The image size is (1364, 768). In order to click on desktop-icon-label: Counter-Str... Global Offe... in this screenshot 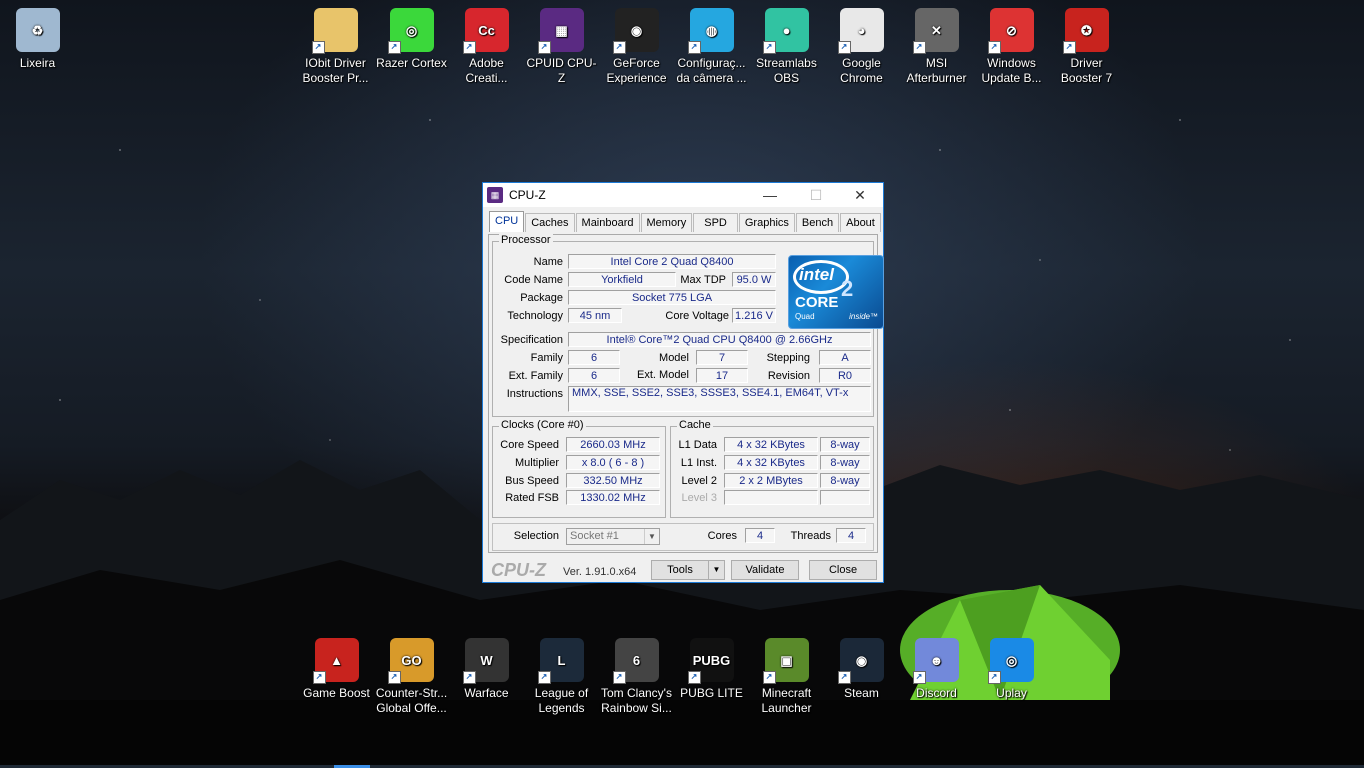, I will do `click(411, 700)`.